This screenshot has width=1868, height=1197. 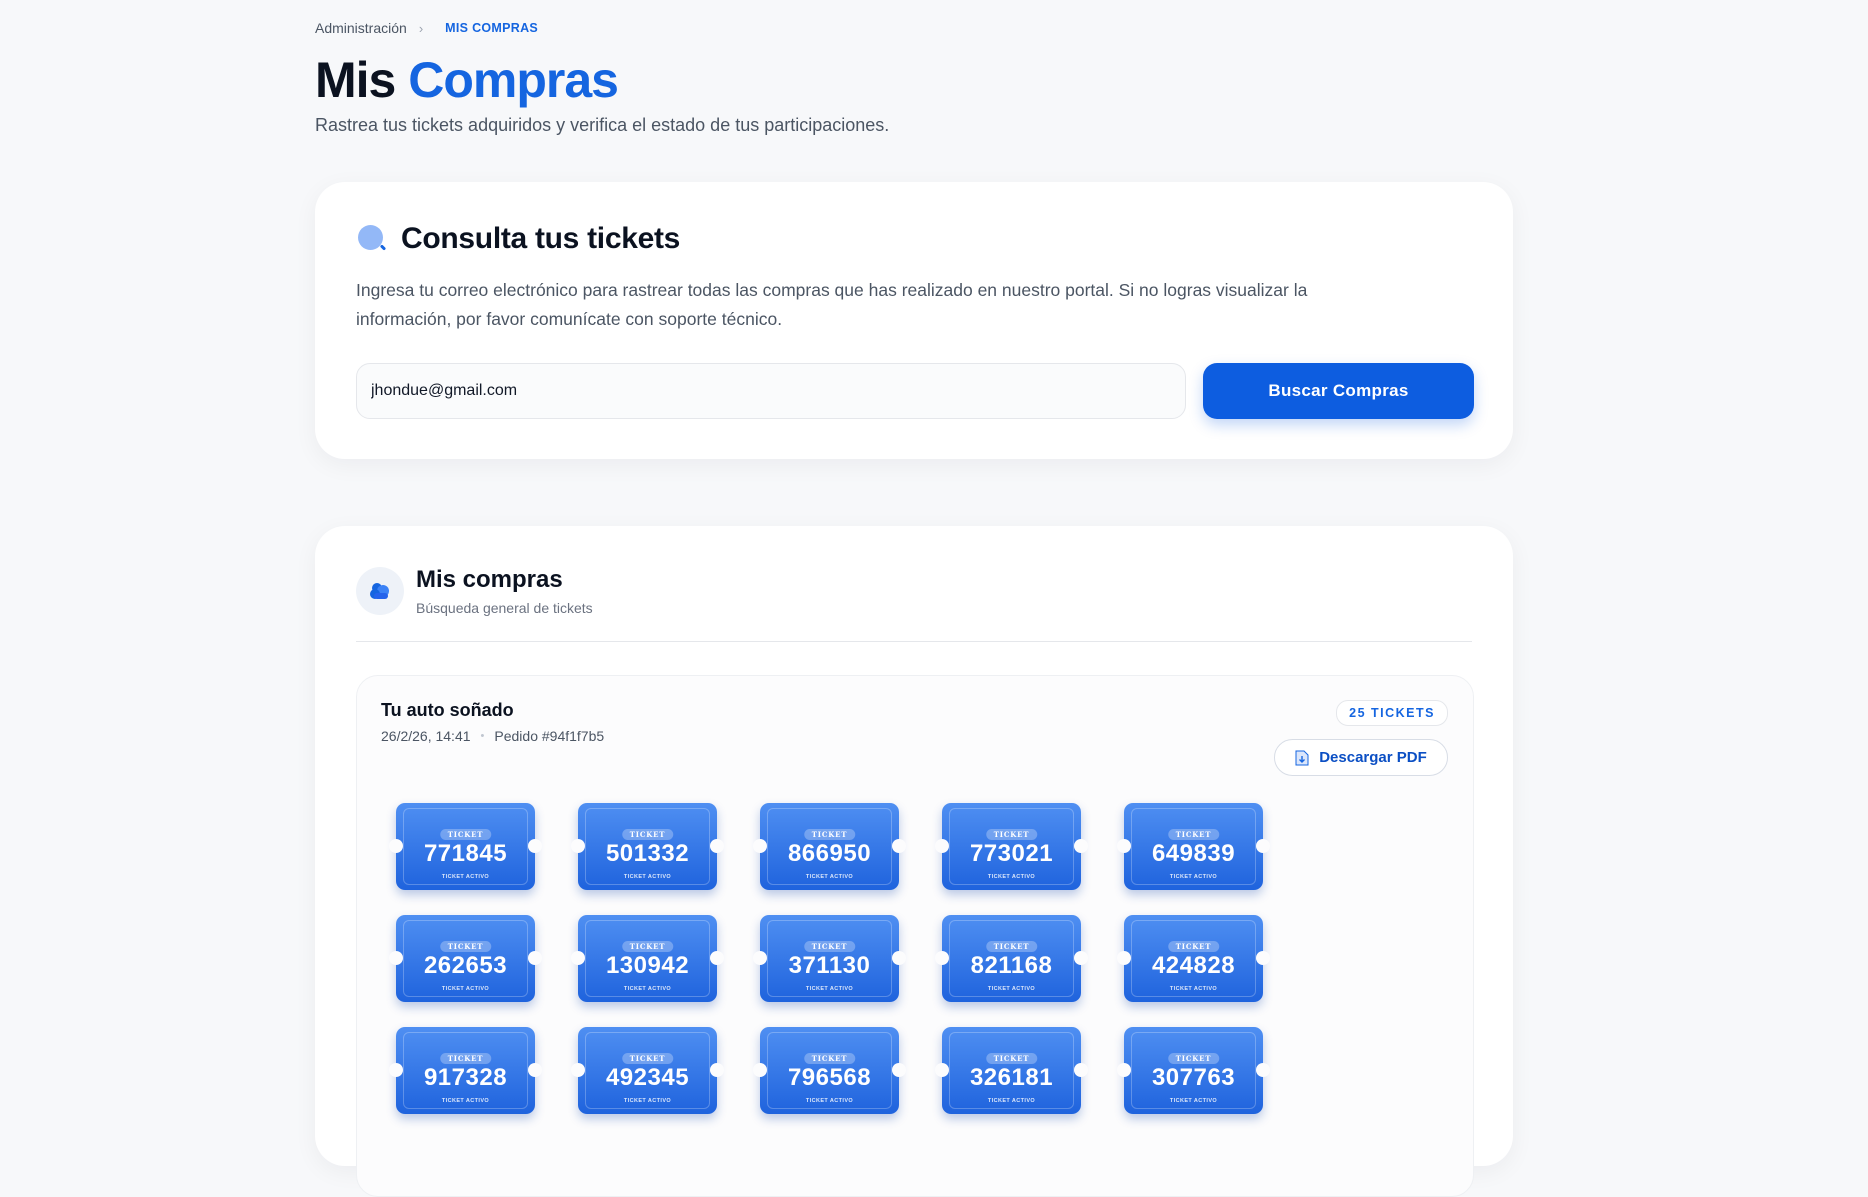 I want to click on ticket-card: TICKET 130942 TICKET ACTIVO, so click(x=647, y=958).